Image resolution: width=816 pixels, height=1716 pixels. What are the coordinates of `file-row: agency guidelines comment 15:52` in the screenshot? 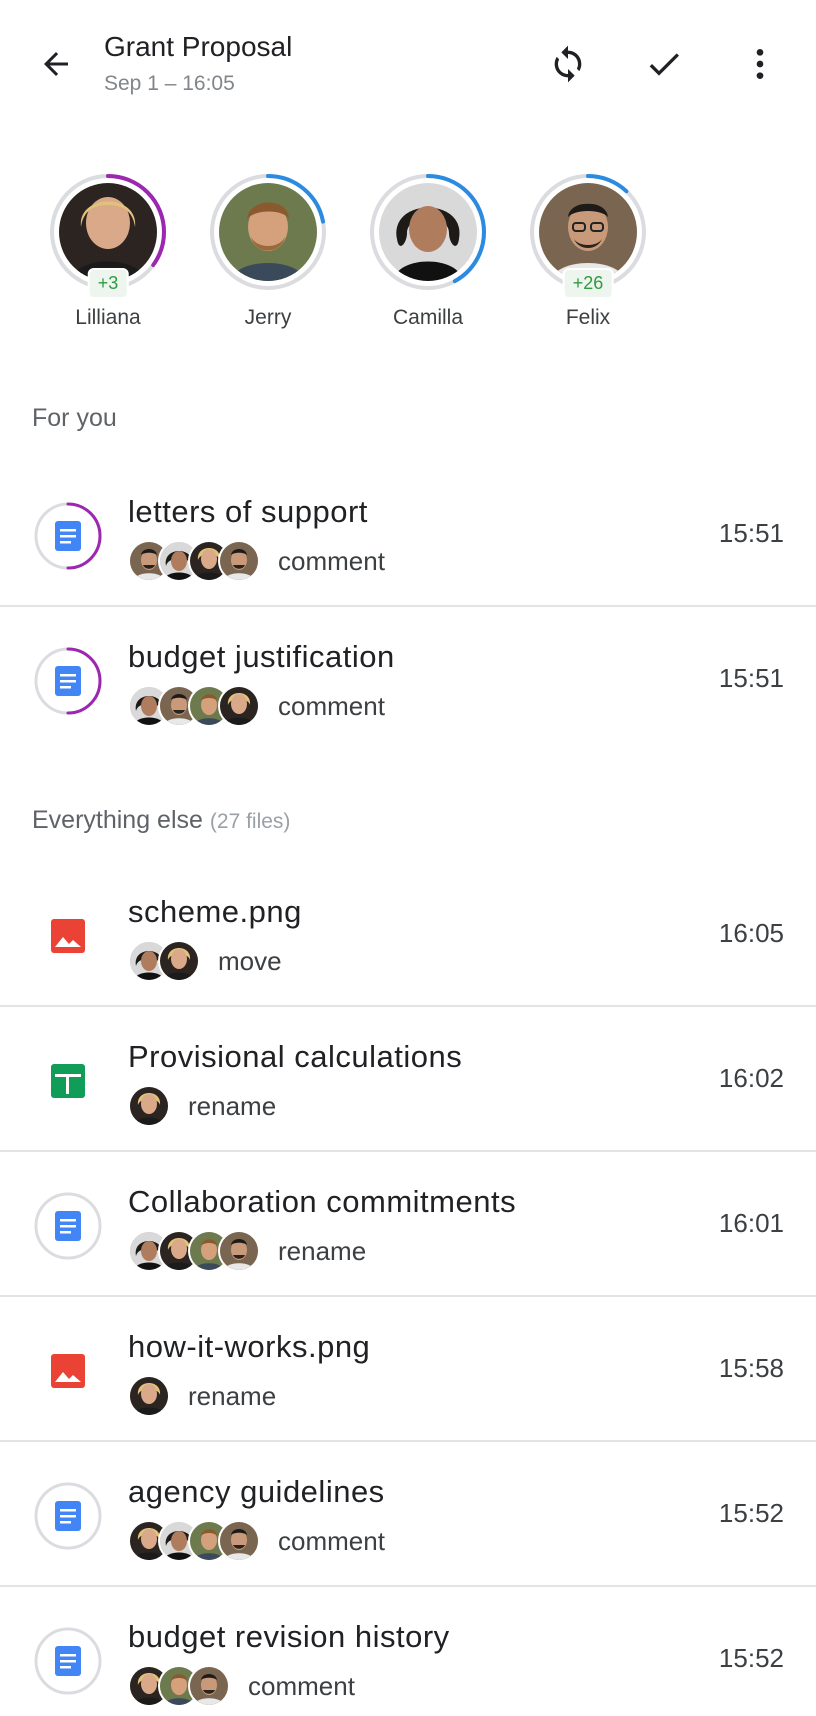 It's located at (408, 1514).